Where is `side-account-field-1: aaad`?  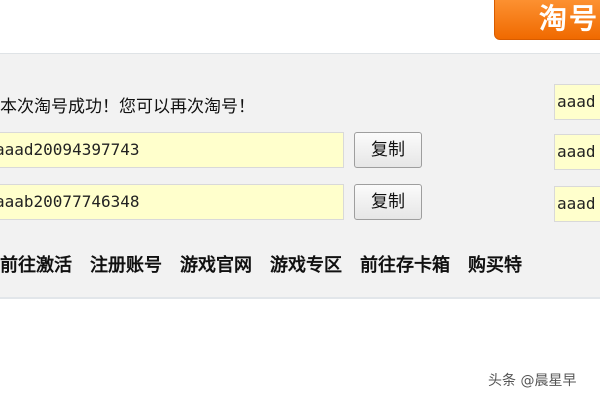 side-account-field-1: aaad is located at coordinates (577, 102).